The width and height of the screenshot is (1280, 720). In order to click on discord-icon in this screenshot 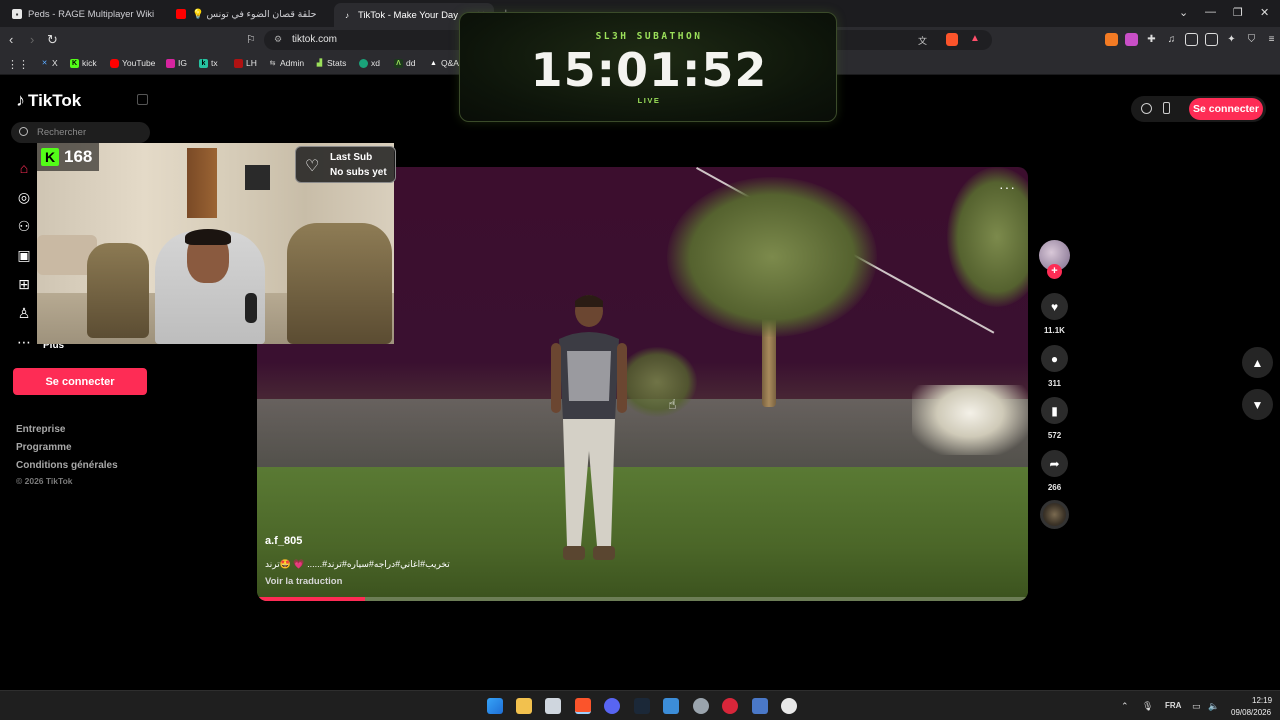, I will do `click(612, 706)`.